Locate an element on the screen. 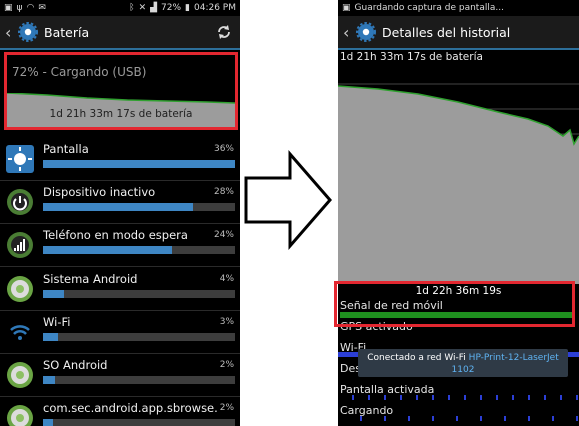 The image size is (579, 426). battery-icon: ▮ is located at coordinates (187, 8).